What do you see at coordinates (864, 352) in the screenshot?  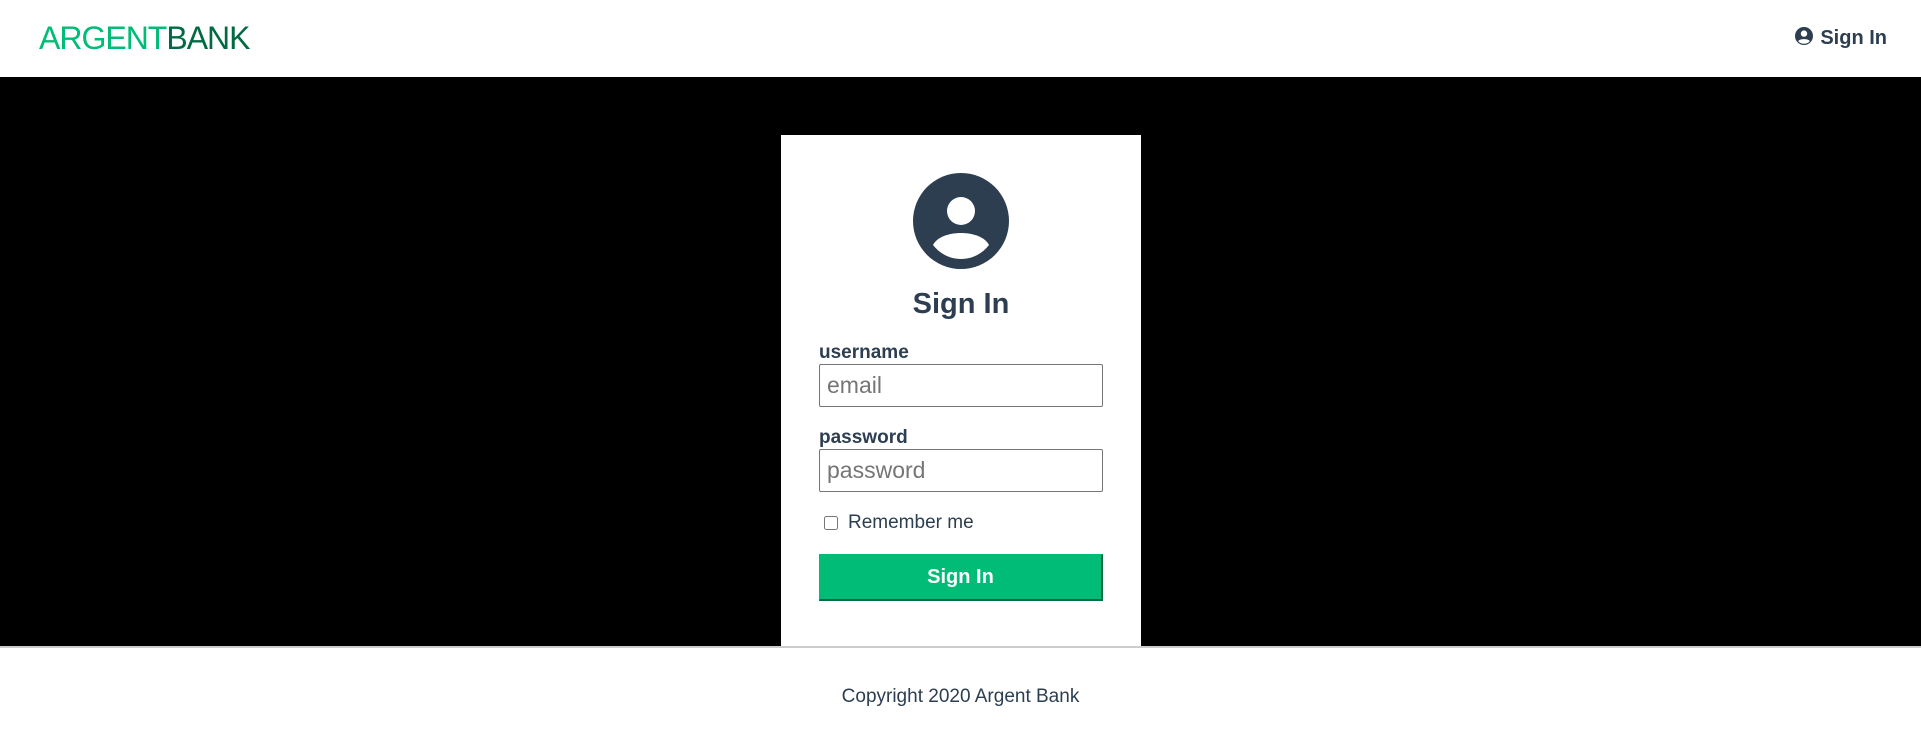 I see `username-label: username` at bounding box center [864, 352].